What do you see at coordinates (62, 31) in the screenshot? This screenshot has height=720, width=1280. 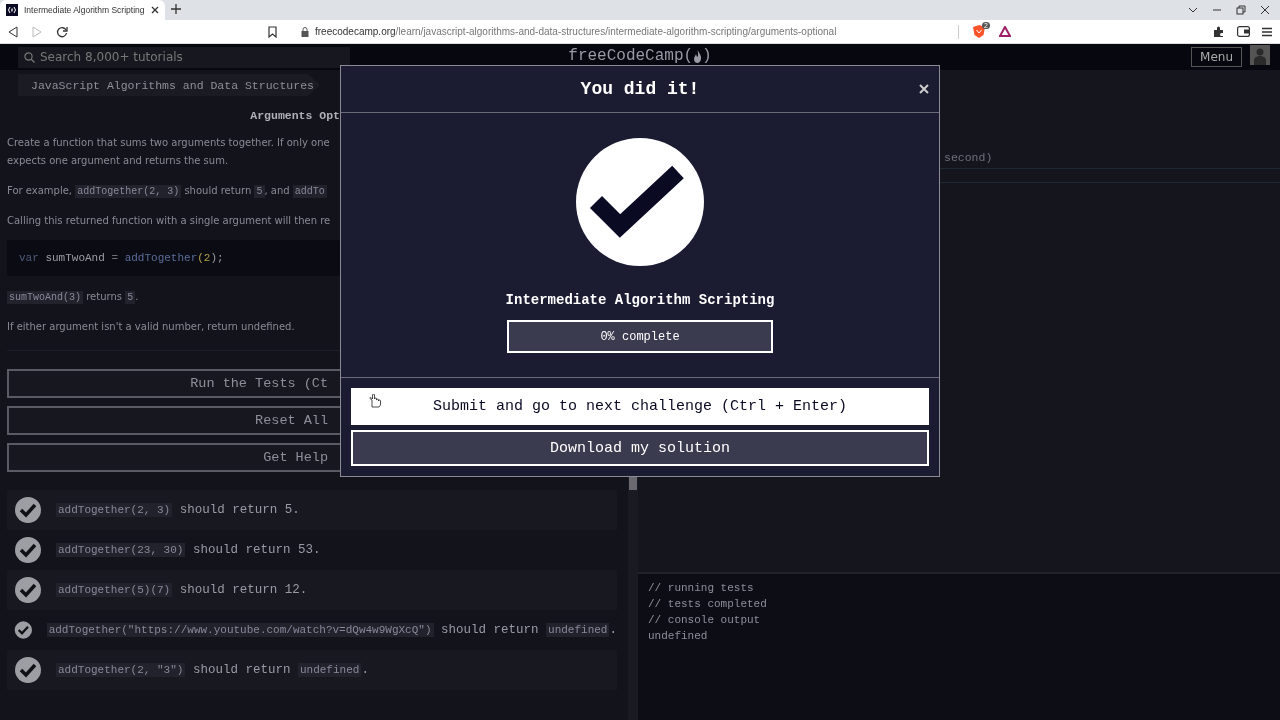 I see `reload-icon` at bounding box center [62, 31].